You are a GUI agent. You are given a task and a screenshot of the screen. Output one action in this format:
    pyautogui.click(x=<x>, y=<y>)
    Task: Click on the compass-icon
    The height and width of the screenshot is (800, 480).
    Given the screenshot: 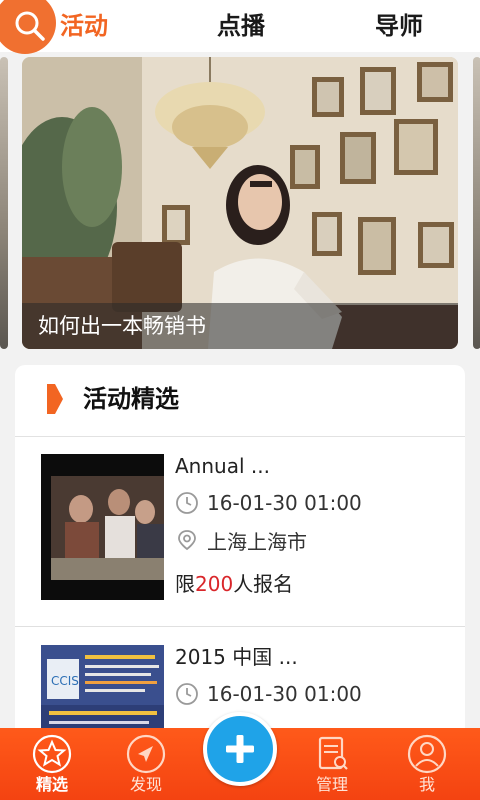 What is the action you would take?
    pyautogui.click(x=146, y=754)
    